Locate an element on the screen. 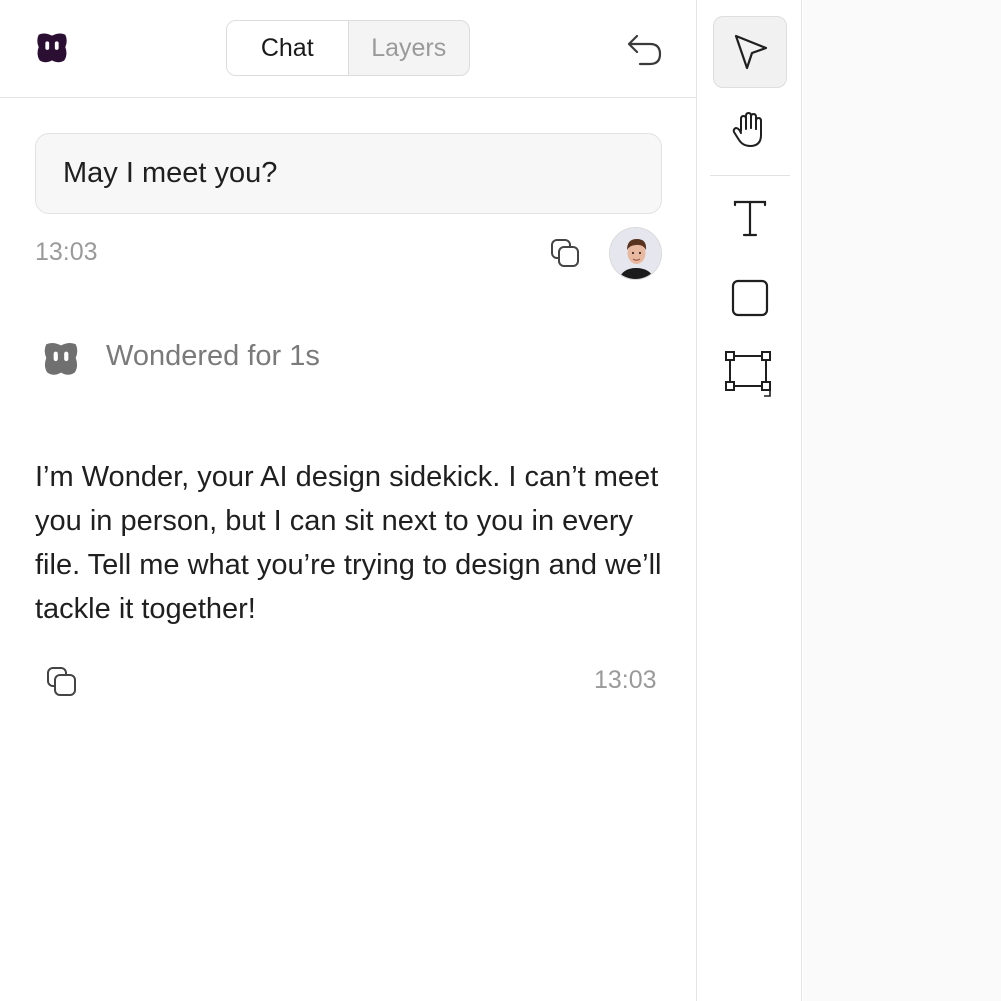 The width and height of the screenshot is (1001, 1001). text-icon is located at coordinates (750, 218).